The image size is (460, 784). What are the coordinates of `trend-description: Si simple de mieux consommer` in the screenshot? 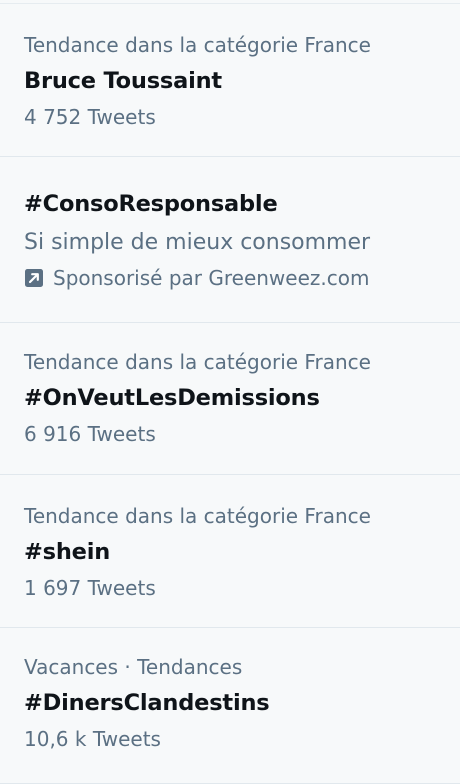 It's located at (197, 242).